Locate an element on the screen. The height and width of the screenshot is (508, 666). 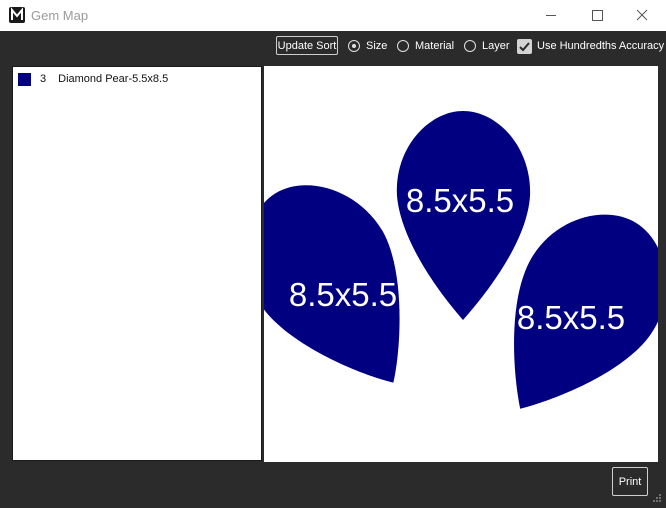
app-logo-icon is located at coordinates (17, 15).